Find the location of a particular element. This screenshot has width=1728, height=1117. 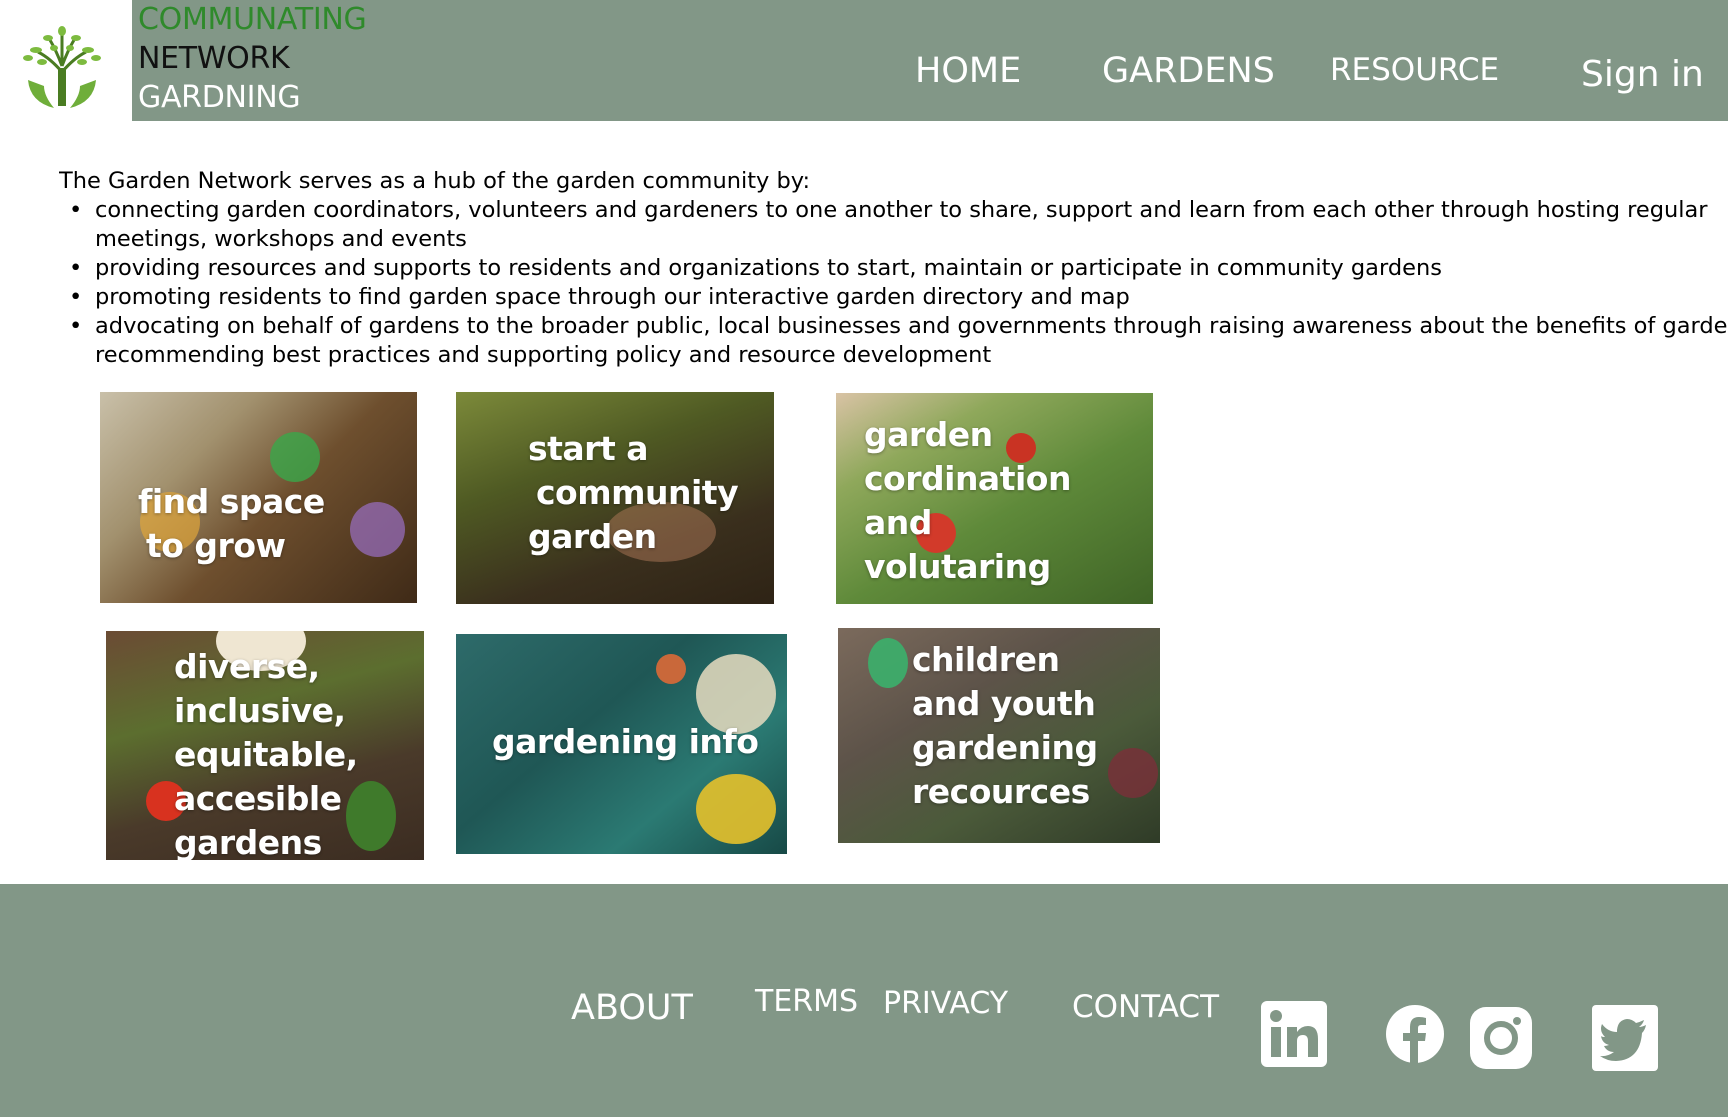

brand-line-1: COMMUNATING is located at coordinates (252, 19).